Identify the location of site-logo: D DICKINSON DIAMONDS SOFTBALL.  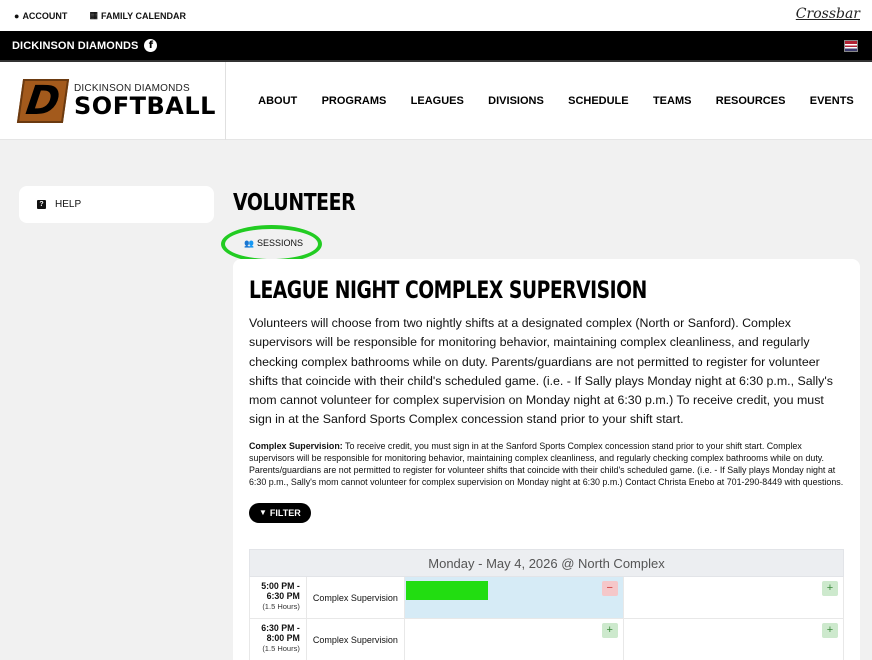
(113, 100).